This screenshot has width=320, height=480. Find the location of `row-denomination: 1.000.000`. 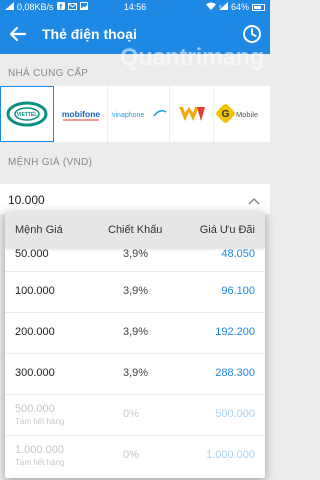

row-denomination: 1.000.000 is located at coordinates (39, 450).